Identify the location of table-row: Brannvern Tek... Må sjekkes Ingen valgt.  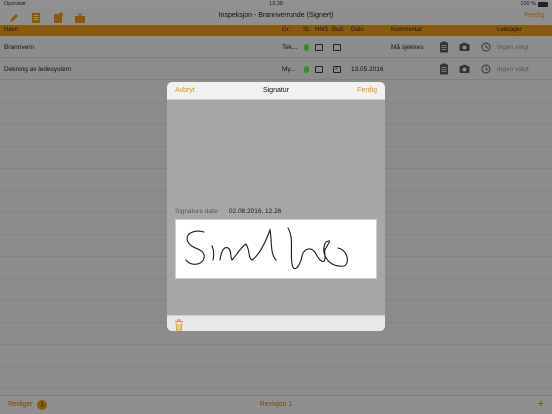
(276, 47).